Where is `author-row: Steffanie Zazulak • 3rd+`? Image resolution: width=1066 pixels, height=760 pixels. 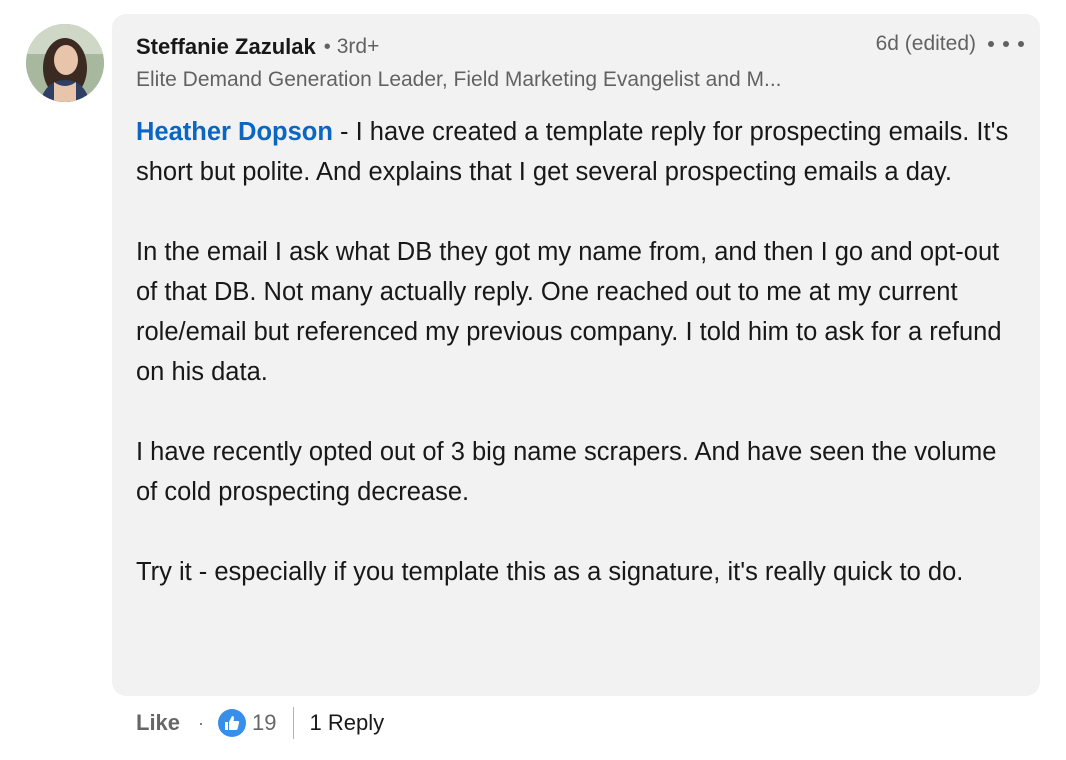 author-row: Steffanie Zazulak • 3rd+ is located at coordinates (257, 47).